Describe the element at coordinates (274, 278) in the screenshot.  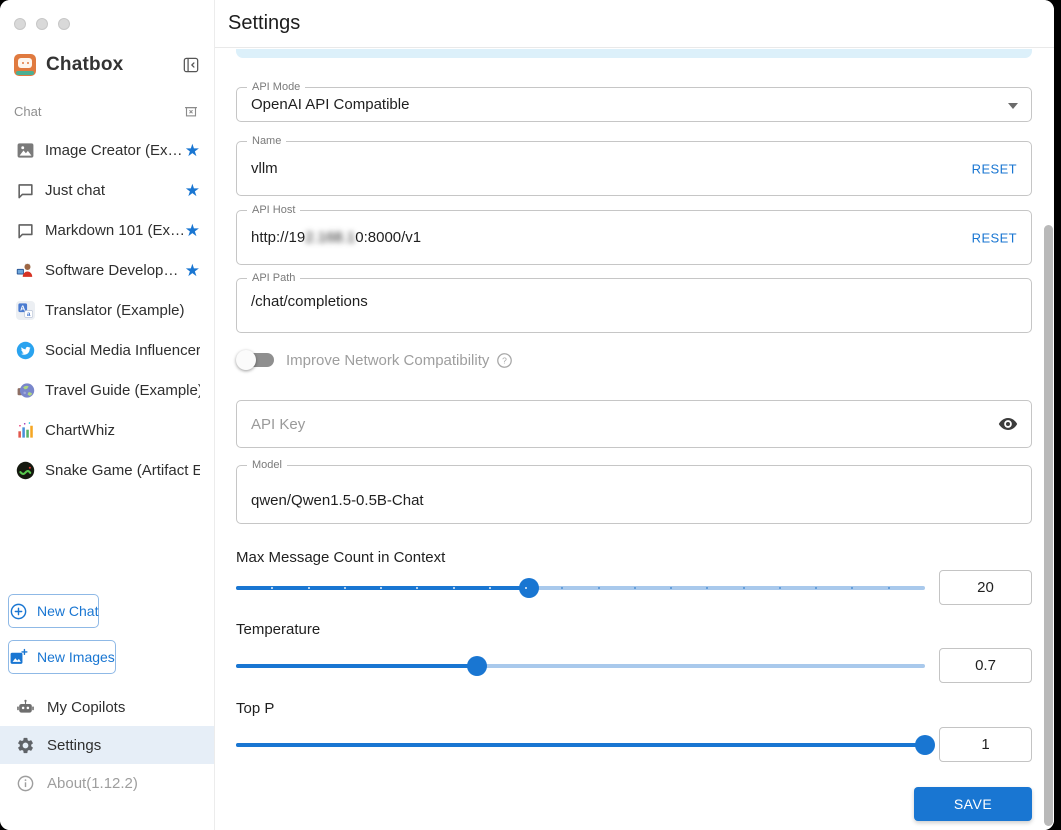
I see `api-path-label: API Path` at that location.